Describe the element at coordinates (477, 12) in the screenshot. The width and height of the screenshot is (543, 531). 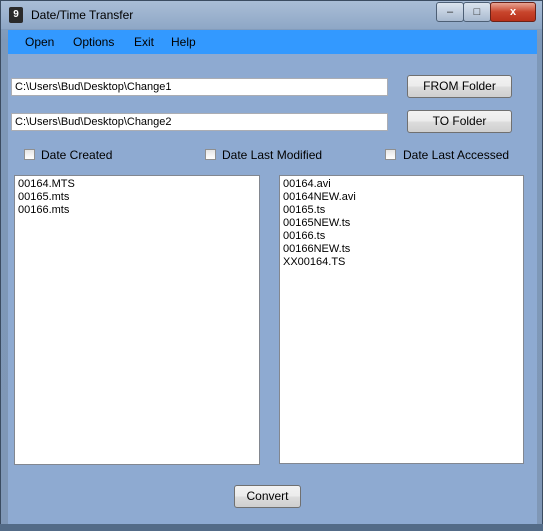
I see `maximize-button: □` at that location.